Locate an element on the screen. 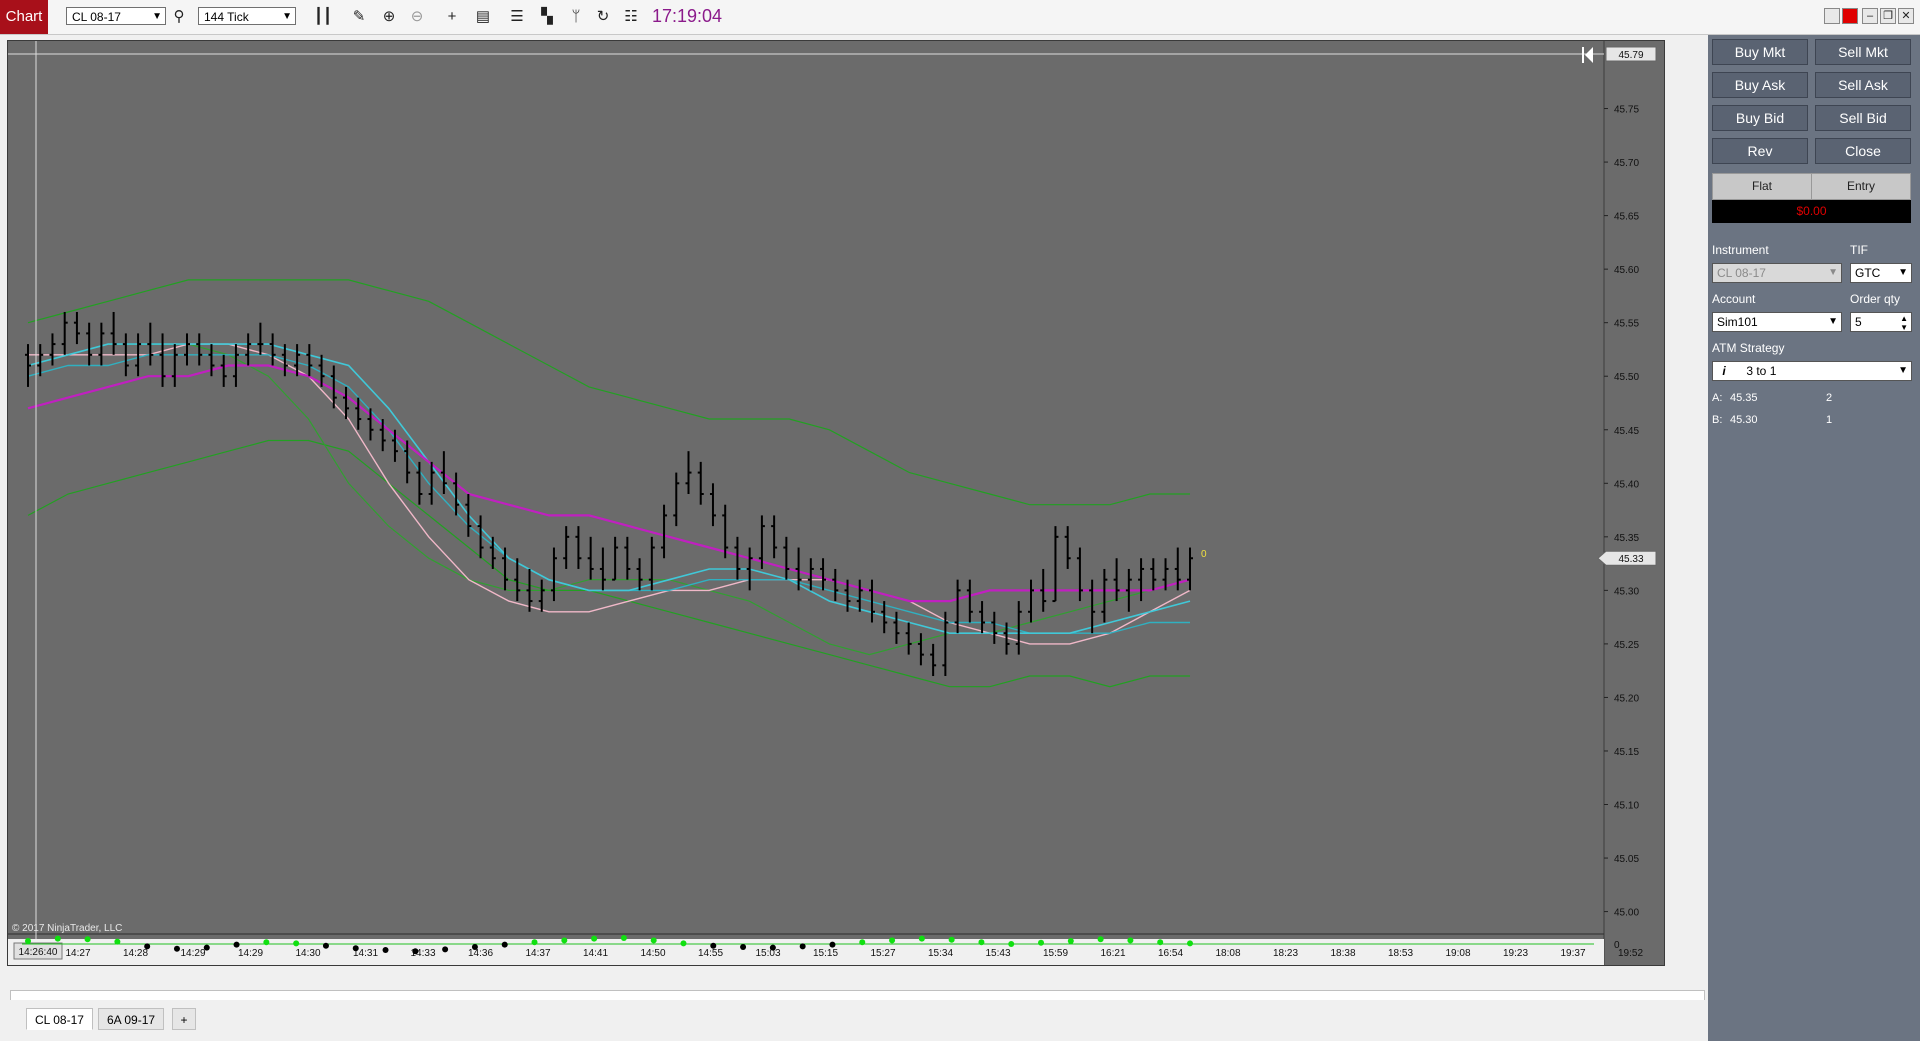 The height and width of the screenshot is (1041, 1920). search-icon: ⚲ is located at coordinates (179, 17).